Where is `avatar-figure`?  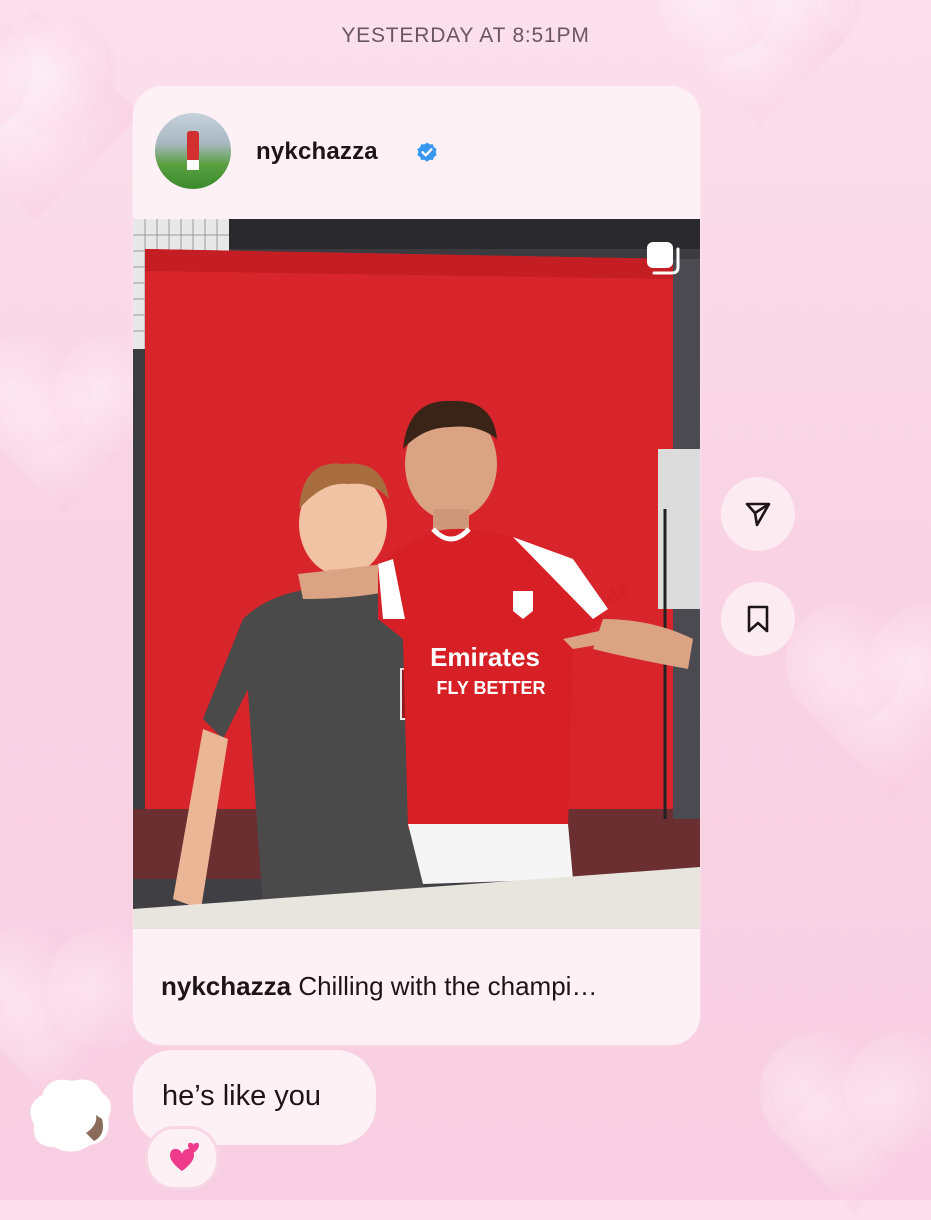 avatar-figure is located at coordinates (193, 146).